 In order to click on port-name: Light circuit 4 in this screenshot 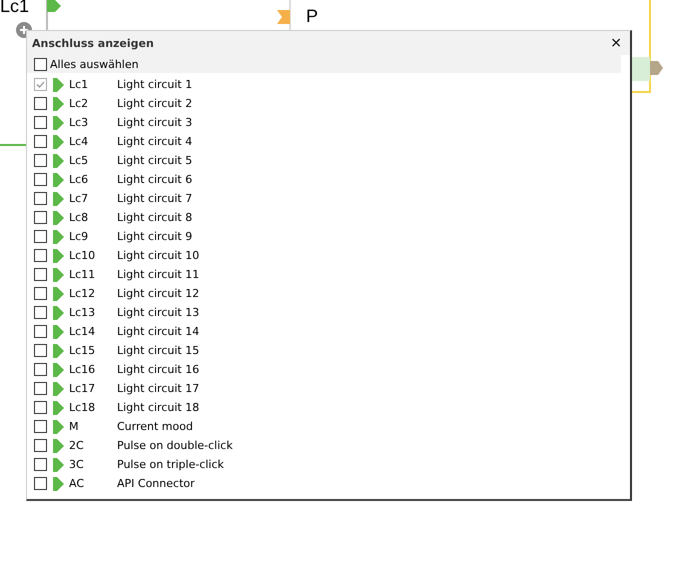, I will do `click(154, 141)`.